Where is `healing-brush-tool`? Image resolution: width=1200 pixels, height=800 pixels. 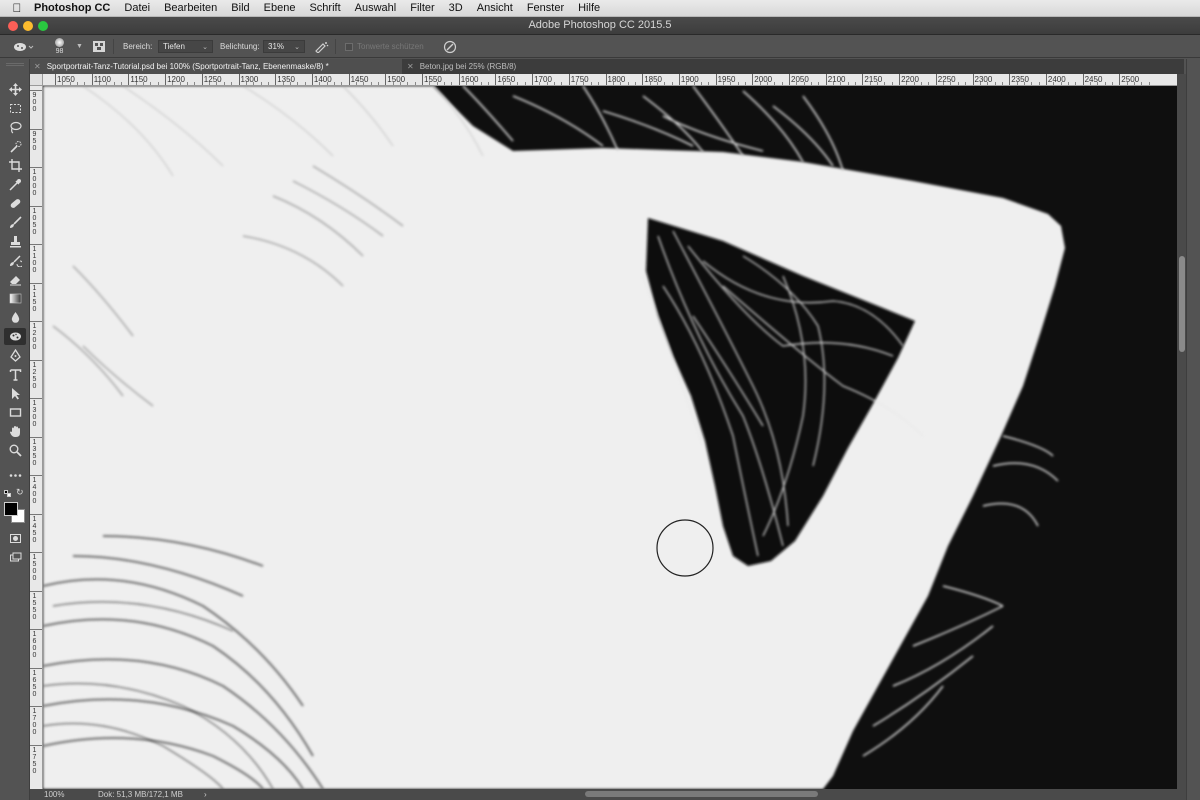 healing-brush-tool is located at coordinates (15, 203).